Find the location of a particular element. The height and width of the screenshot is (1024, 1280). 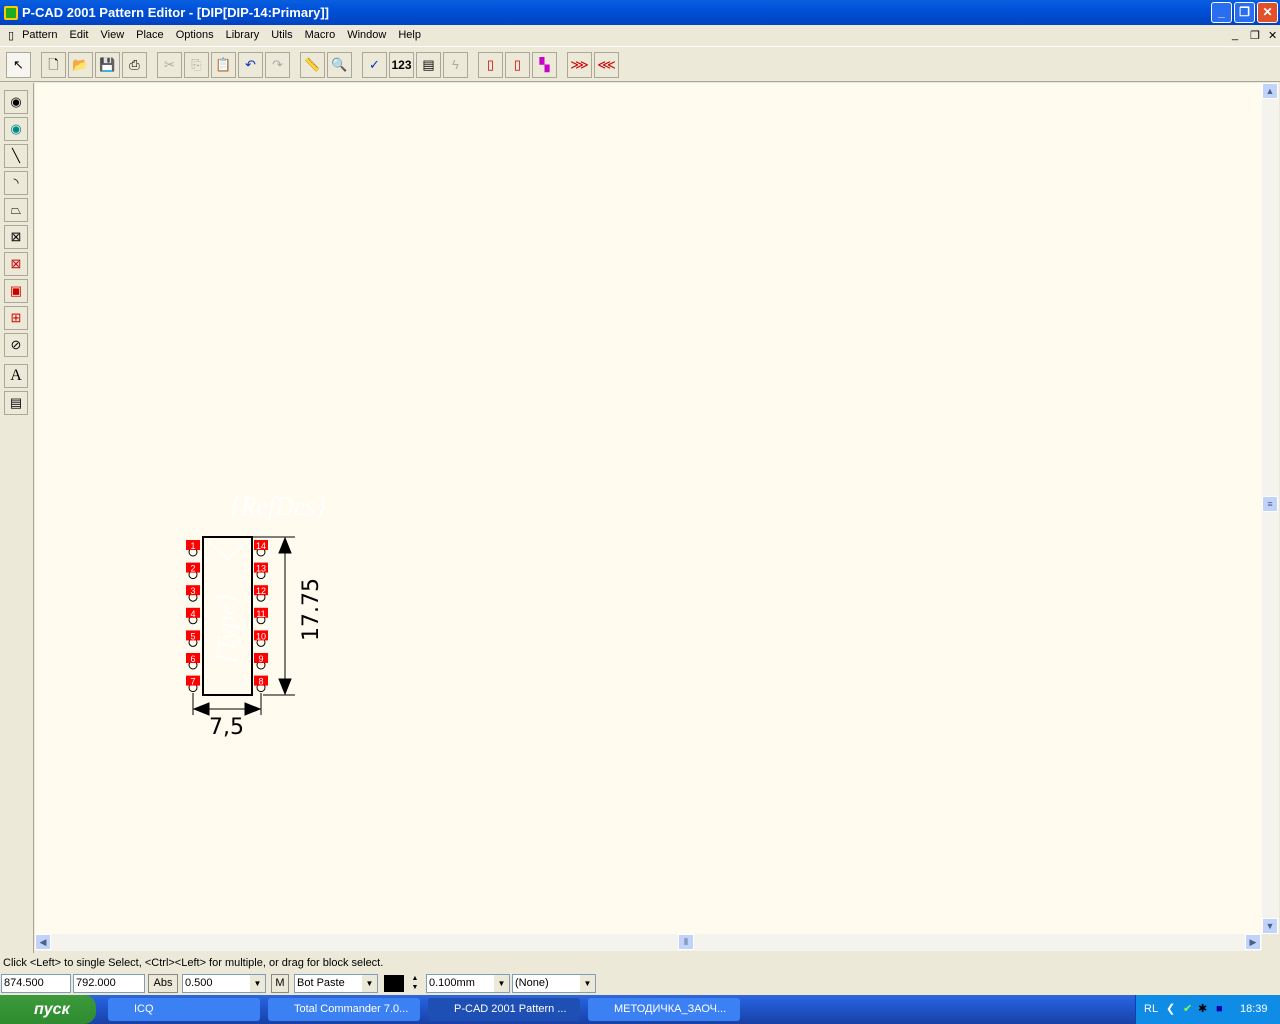

pad-3: 3 is located at coordinates (193, 593).